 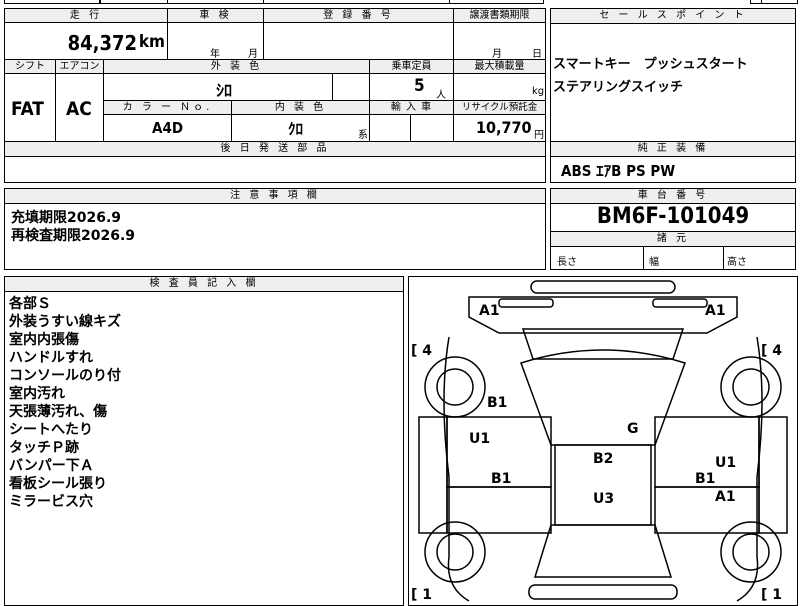 What do you see at coordinates (455, 387) in the screenshot?
I see `wheel-fl` at bounding box center [455, 387].